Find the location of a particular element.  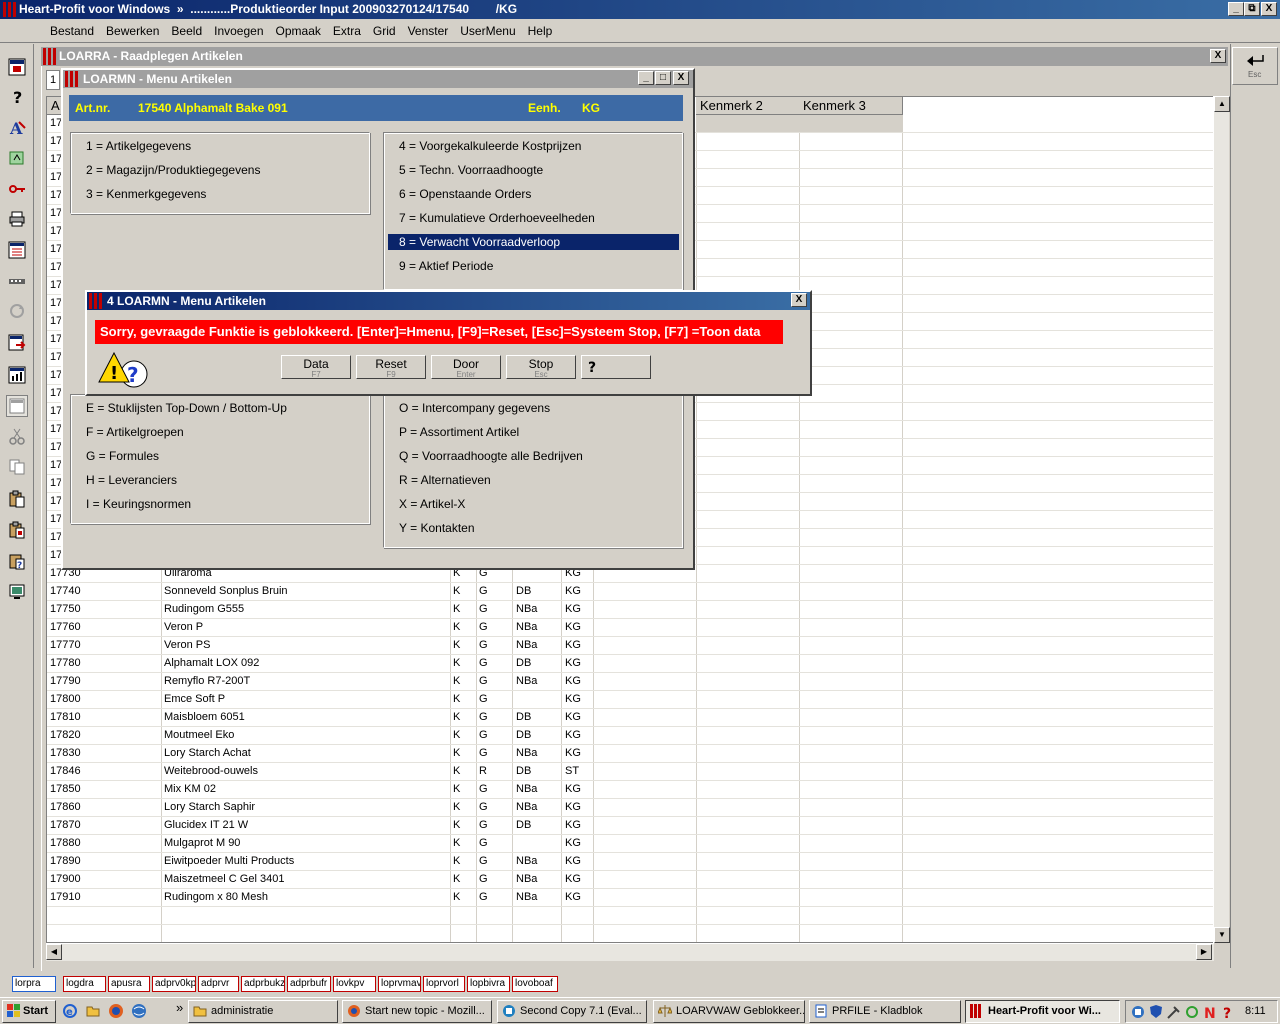

window-tab: adprbukz is located at coordinates (263, 984).